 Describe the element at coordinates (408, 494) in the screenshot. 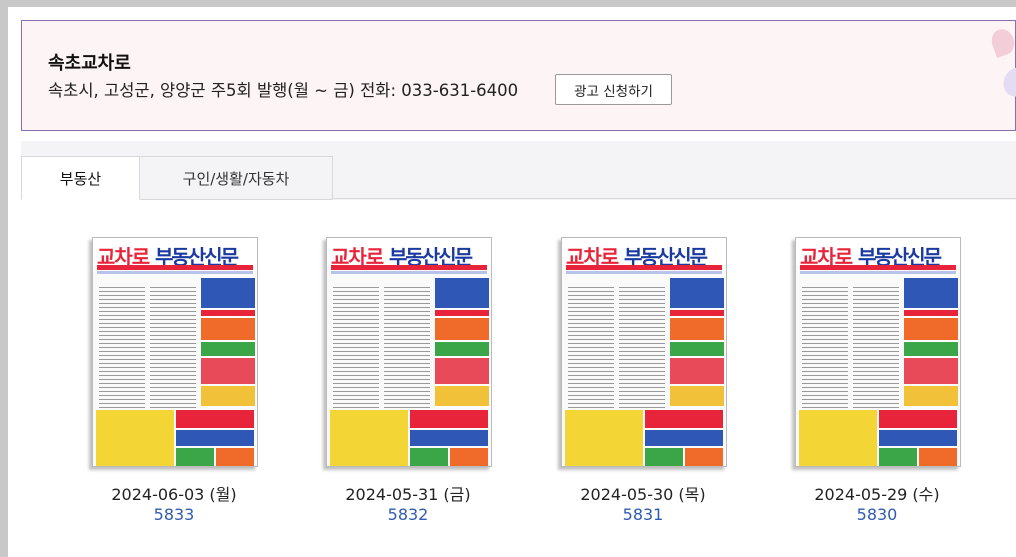

I see `issue-date: 2024-05-31 (금)` at that location.